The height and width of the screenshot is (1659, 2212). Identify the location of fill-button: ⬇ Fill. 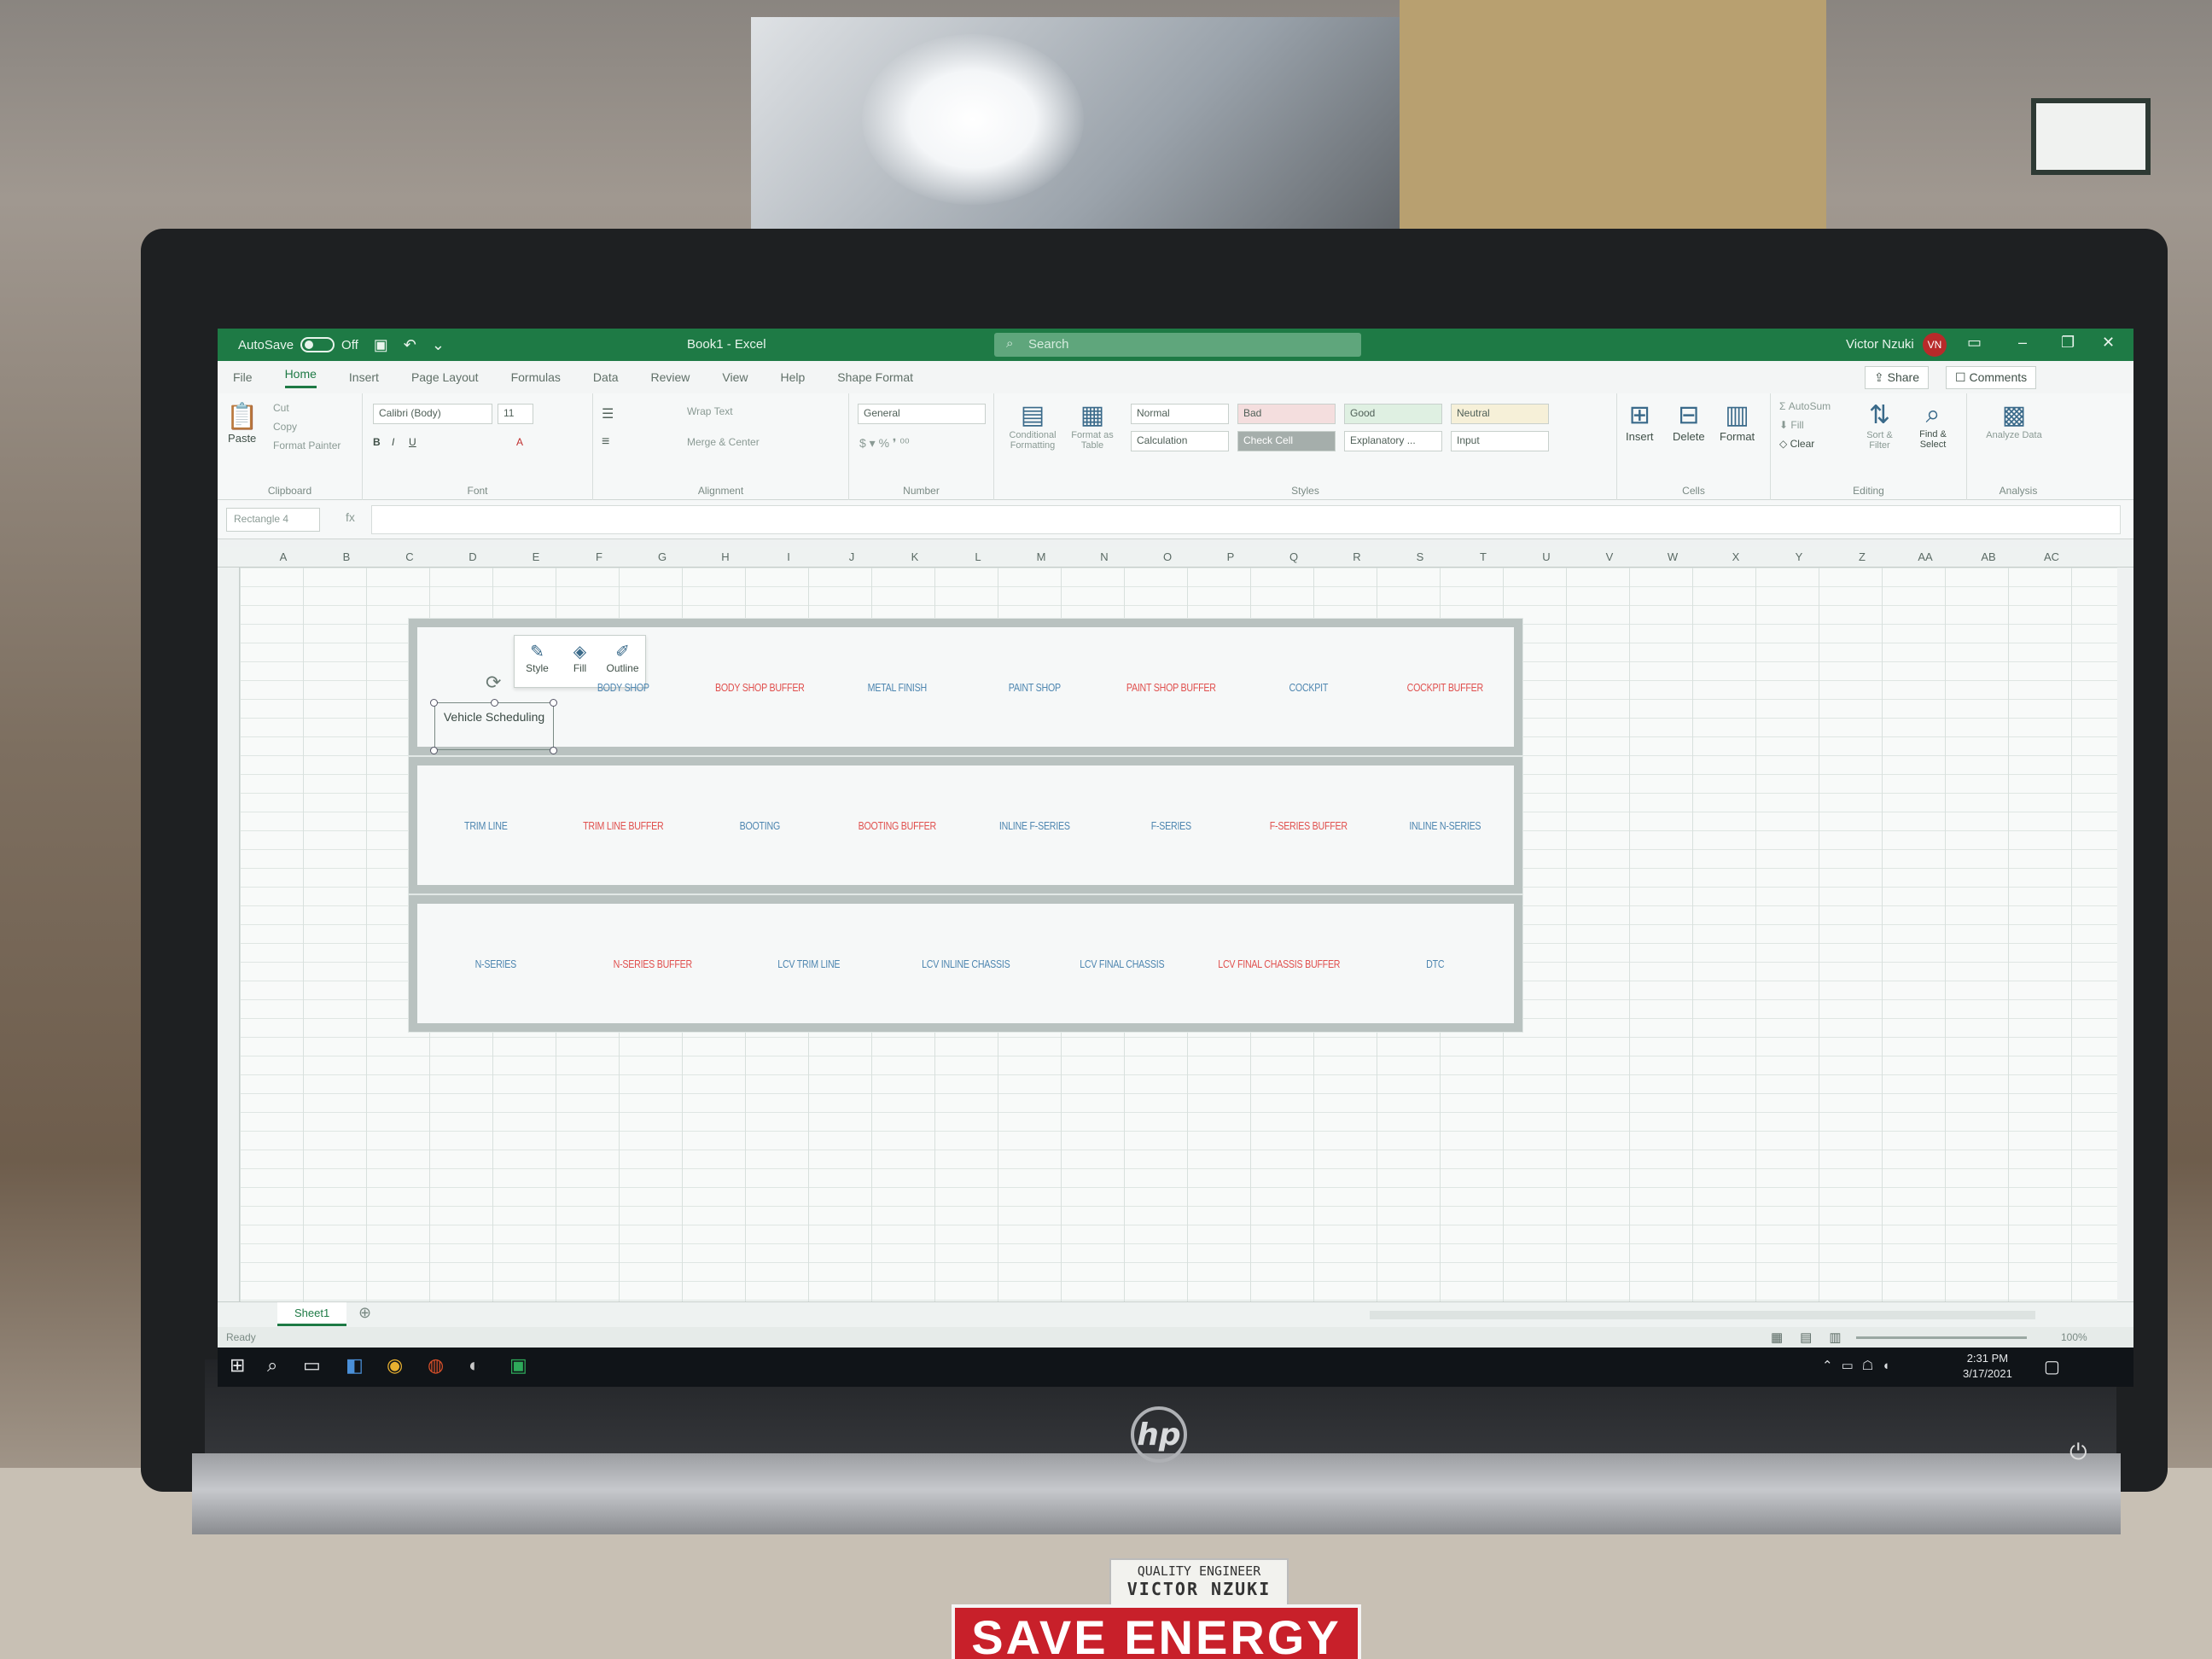
(1791, 425).